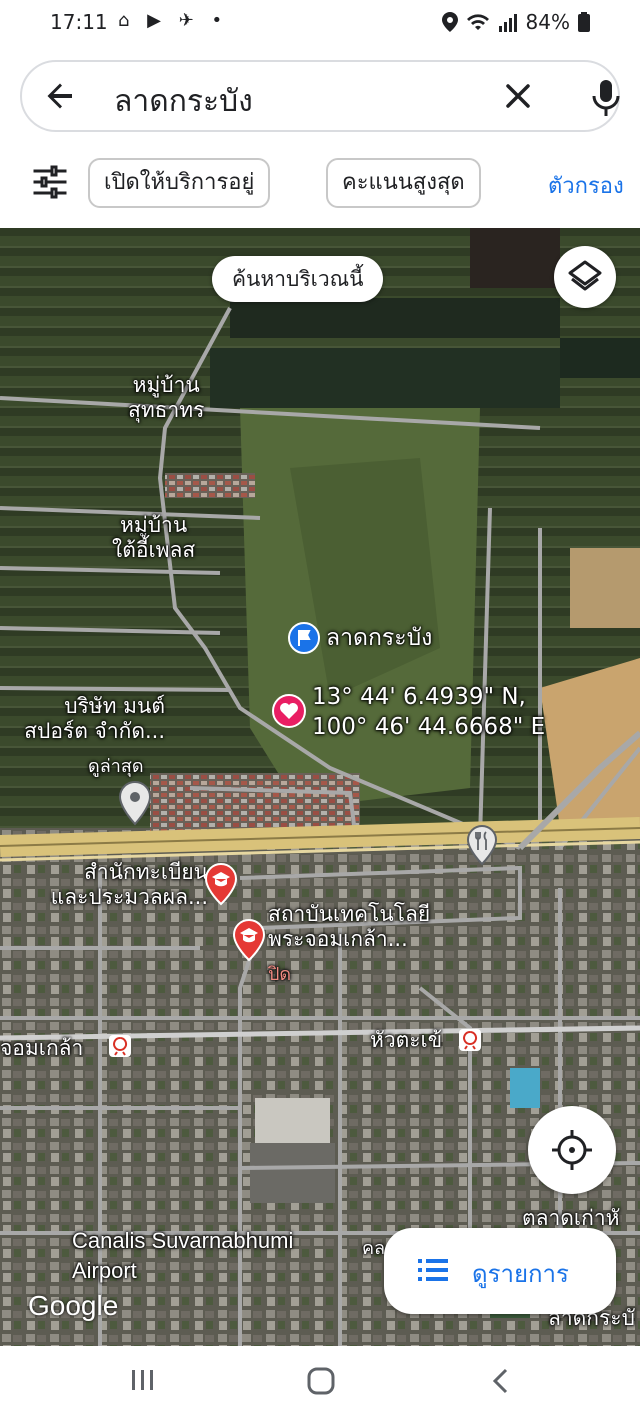  Describe the element at coordinates (547, 22) in the screenshot. I see `battery-level: 84%` at that location.